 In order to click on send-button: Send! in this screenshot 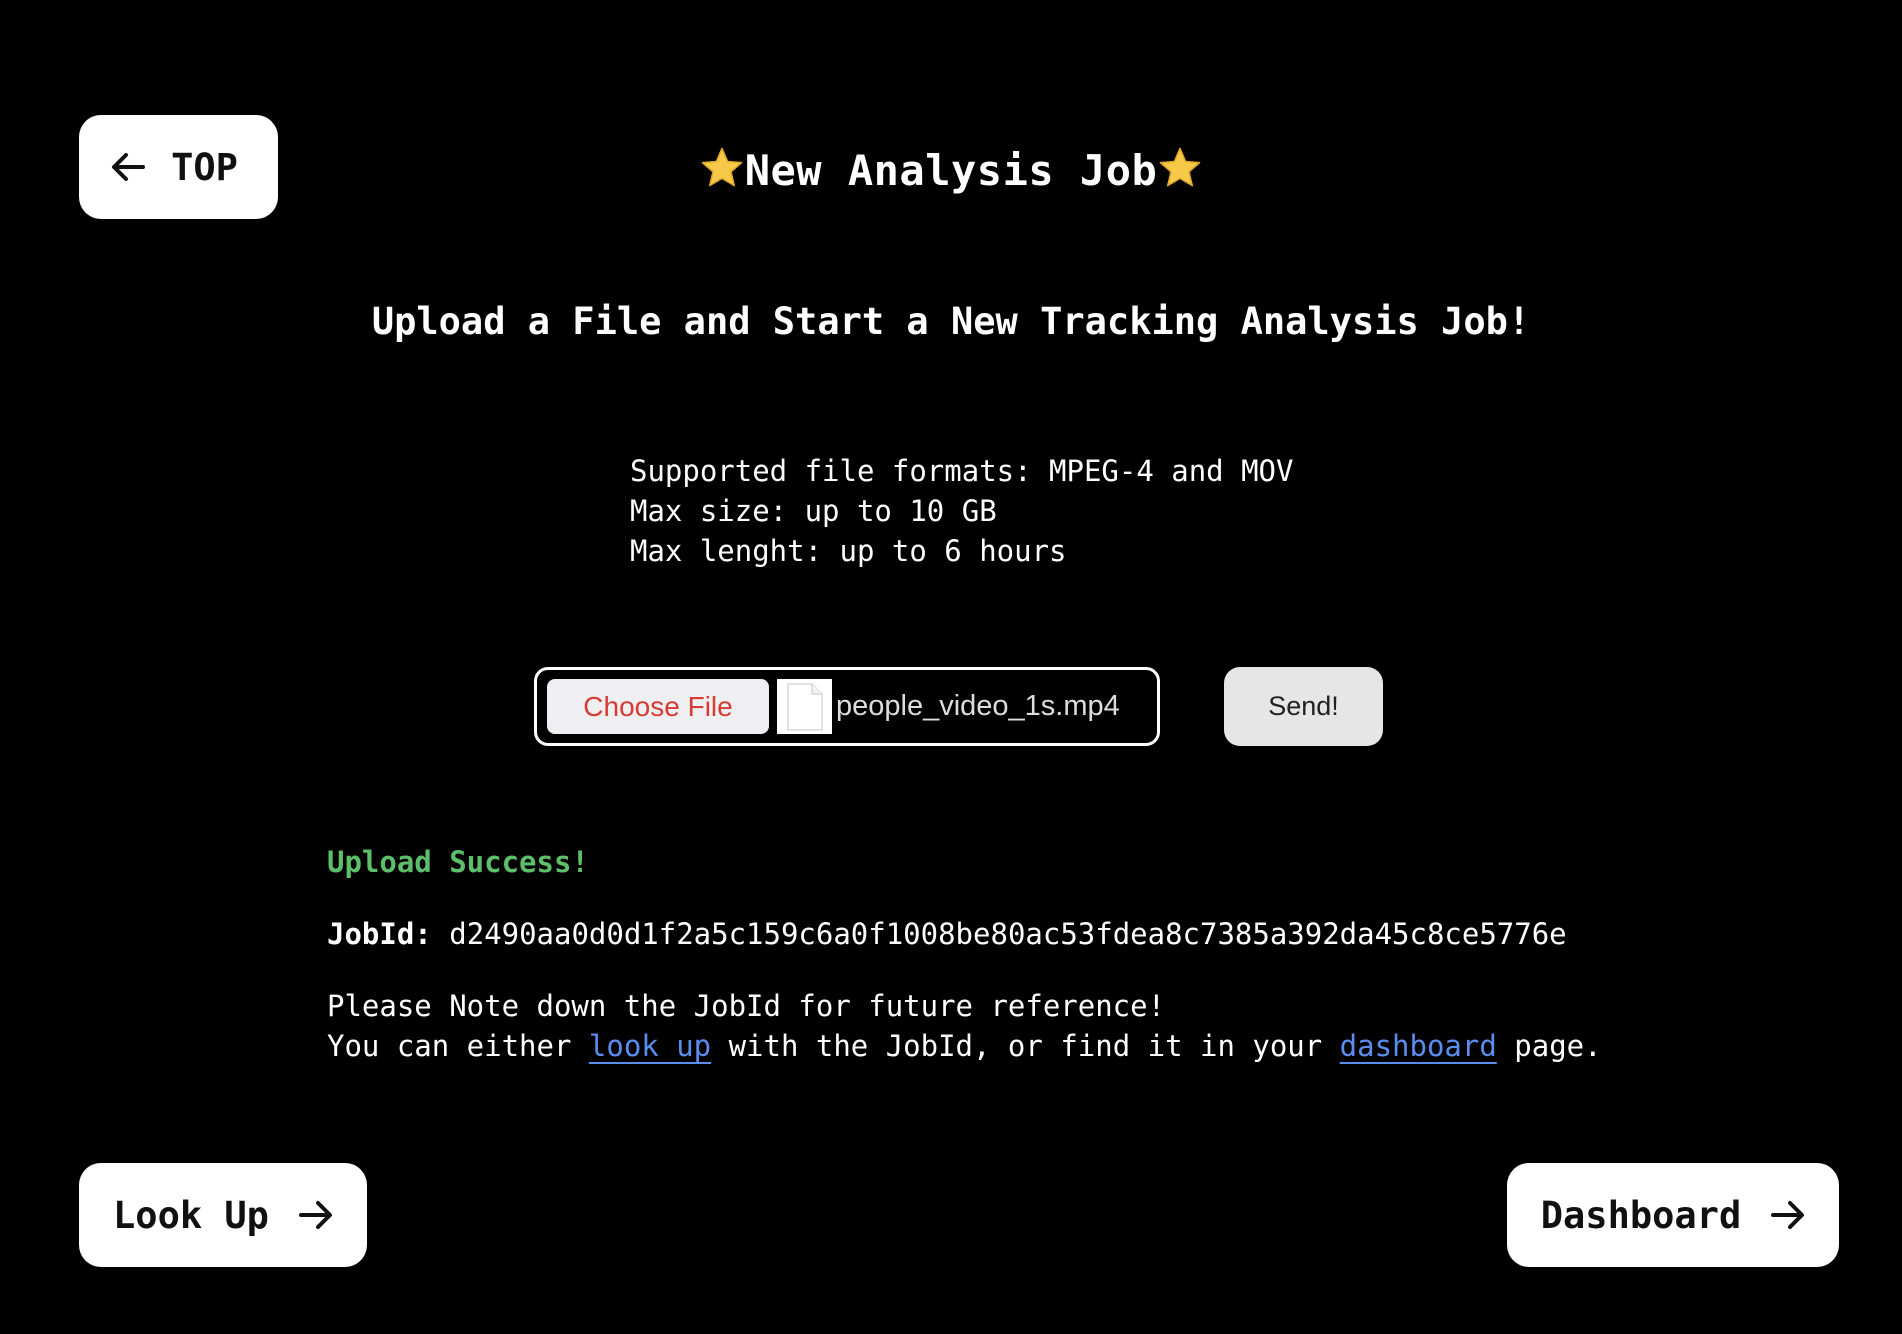, I will do `click(1303, 706)`.